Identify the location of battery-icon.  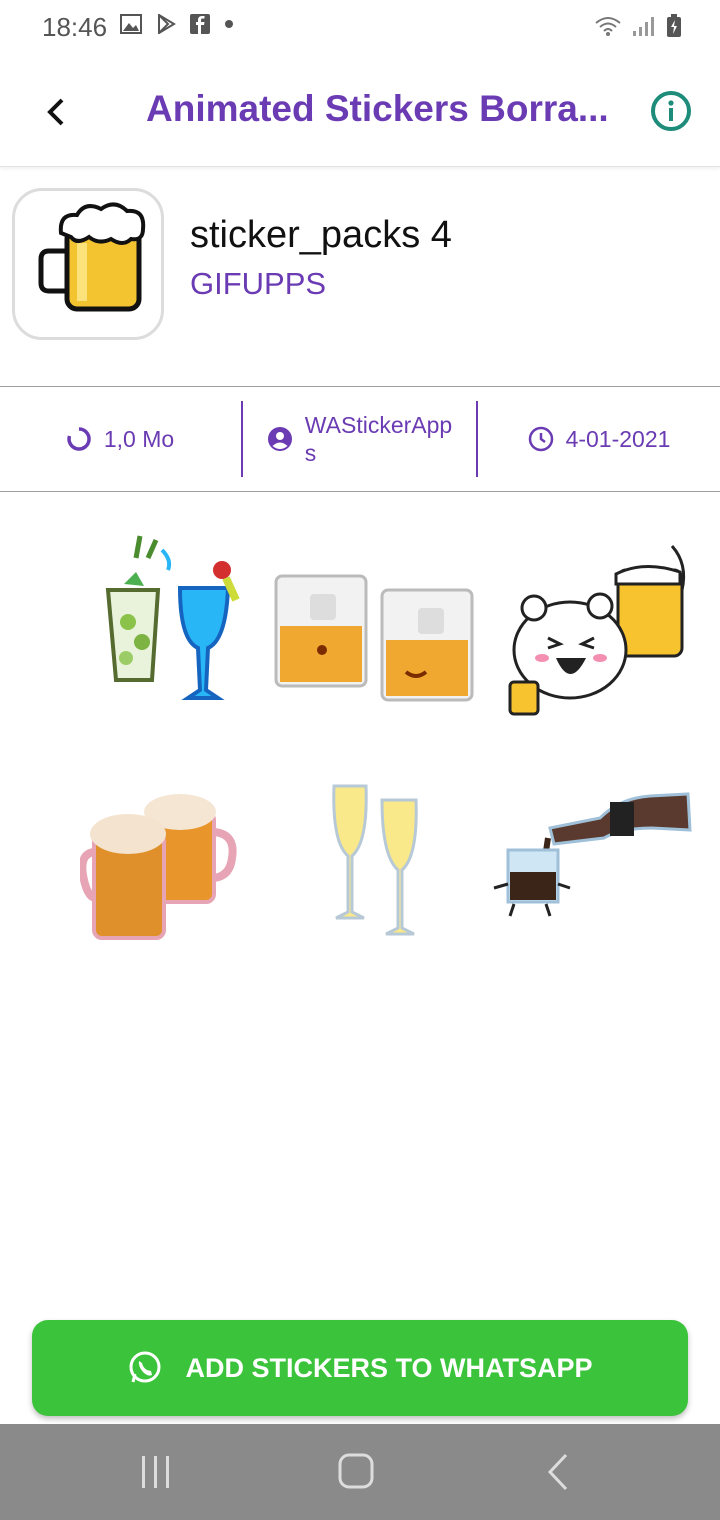
(674, 25).